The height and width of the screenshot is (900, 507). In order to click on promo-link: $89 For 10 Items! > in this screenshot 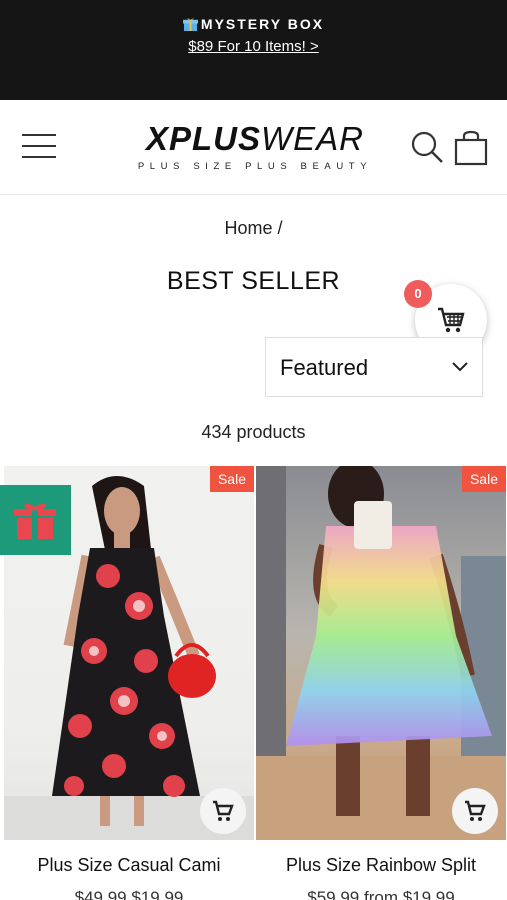, I will do `click(253, 46)`.